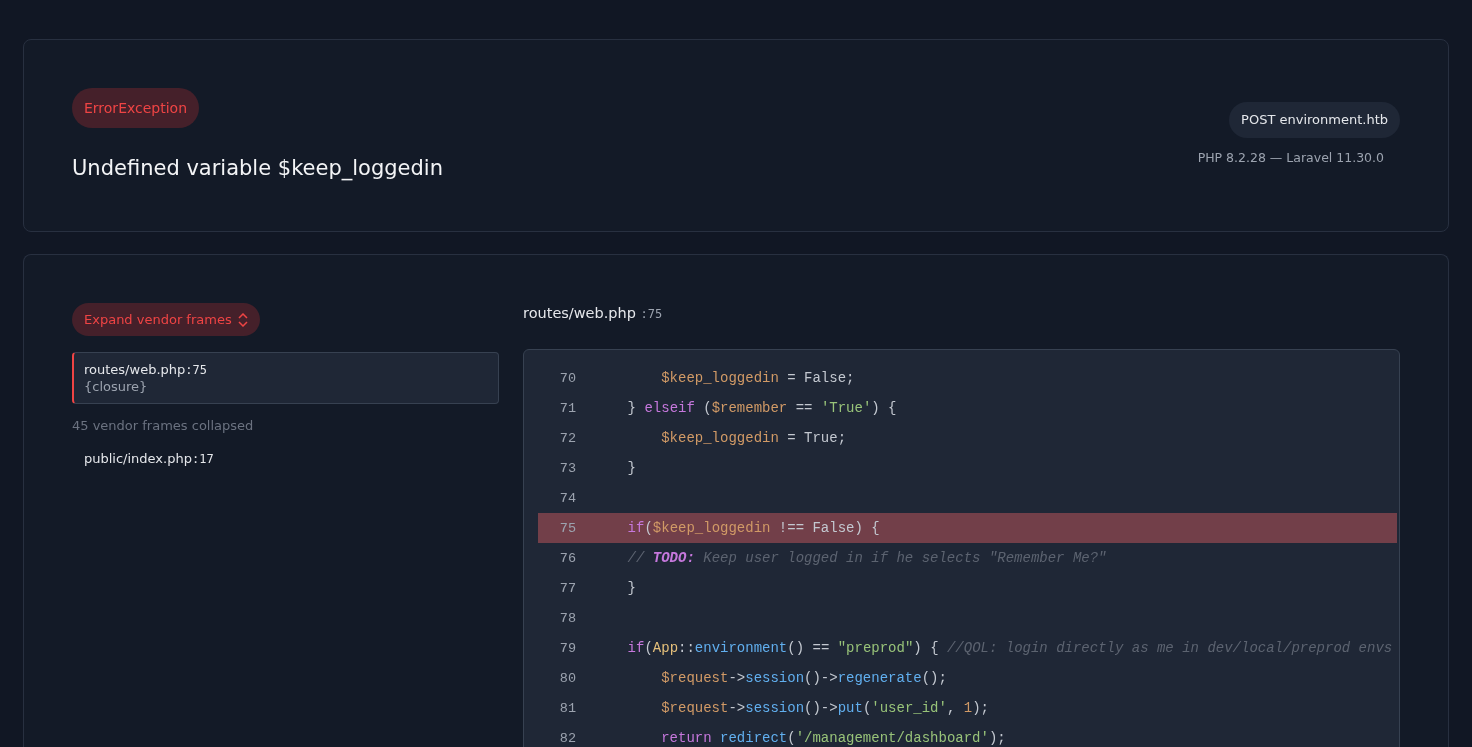  What do you see at coordinates (567, 438) in the screenshot?
I see `line-number: 72` at bounding box center [567, 438].